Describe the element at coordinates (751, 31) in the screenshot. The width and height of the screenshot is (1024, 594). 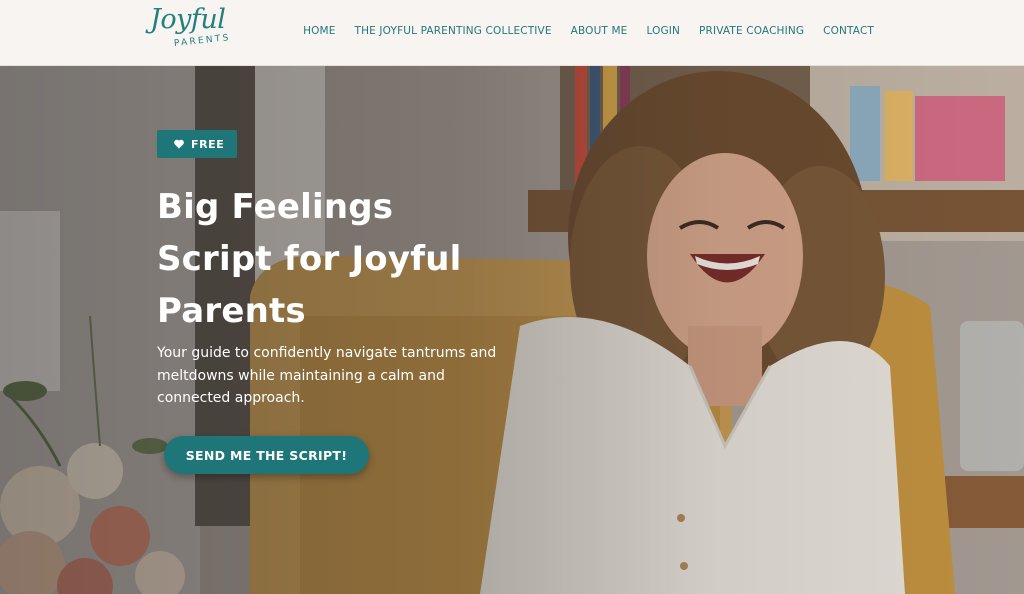
I see `nav-item-private-coaching: PRIVATE COACHING` at that location.